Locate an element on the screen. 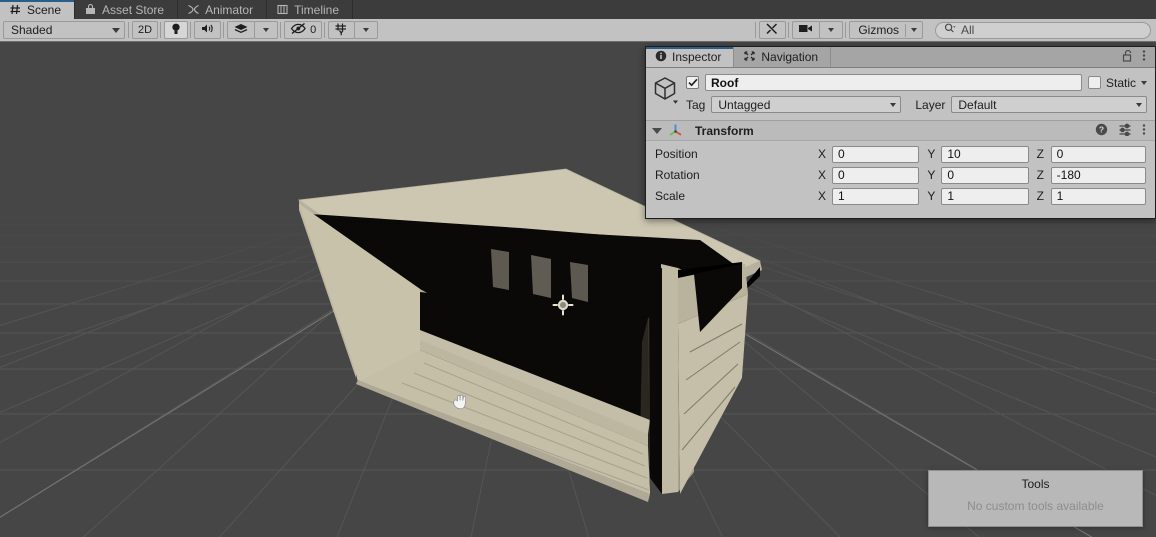 The image size is (1156, 537). gizmos-label: Gizmos is located at coordinates (878, 30).